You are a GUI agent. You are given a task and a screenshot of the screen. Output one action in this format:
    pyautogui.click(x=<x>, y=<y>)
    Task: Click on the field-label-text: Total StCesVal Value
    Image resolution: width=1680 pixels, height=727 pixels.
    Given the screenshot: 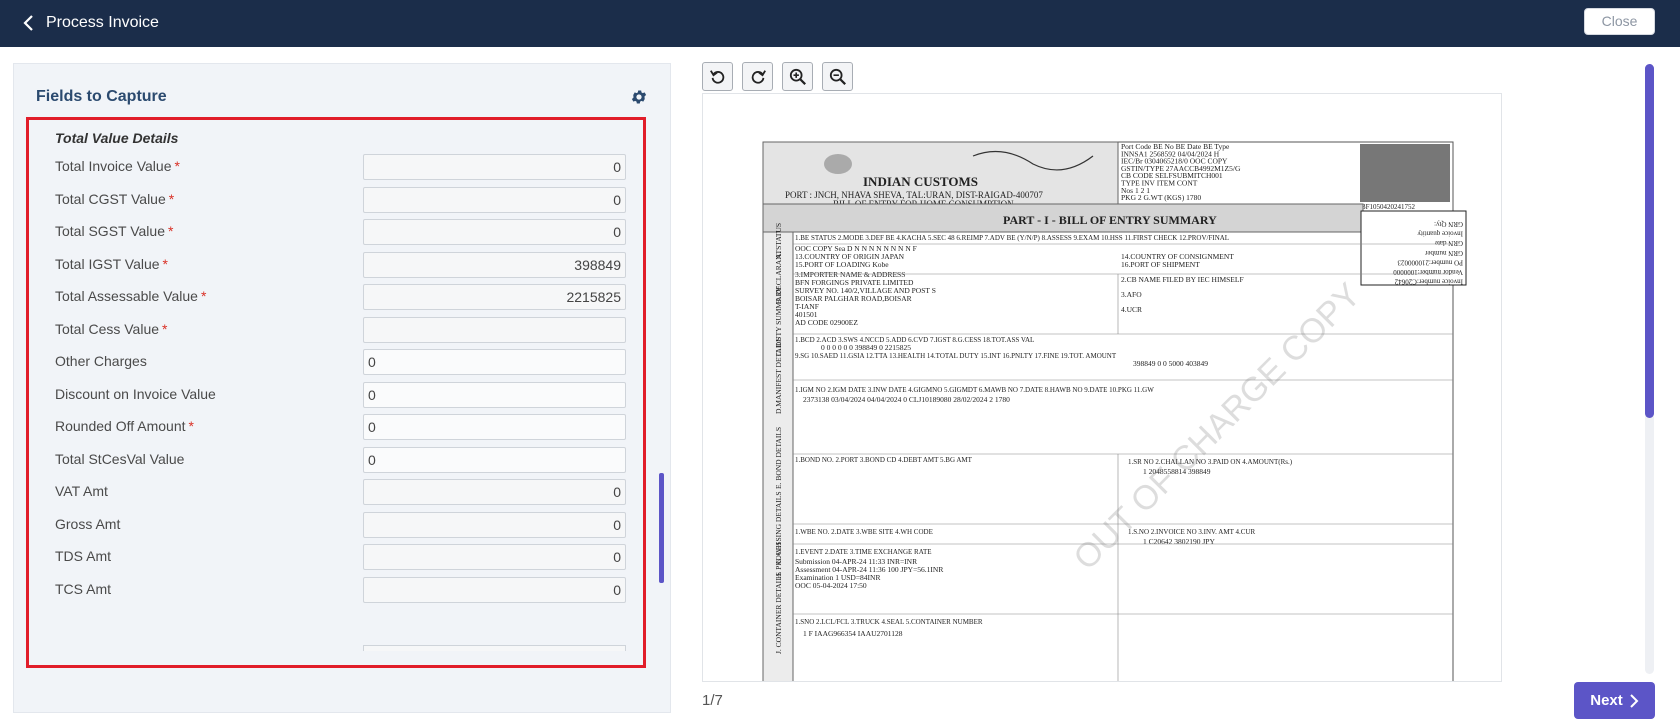 What is the action you would take?
    pyautogui.click(x=120, y=458)
    